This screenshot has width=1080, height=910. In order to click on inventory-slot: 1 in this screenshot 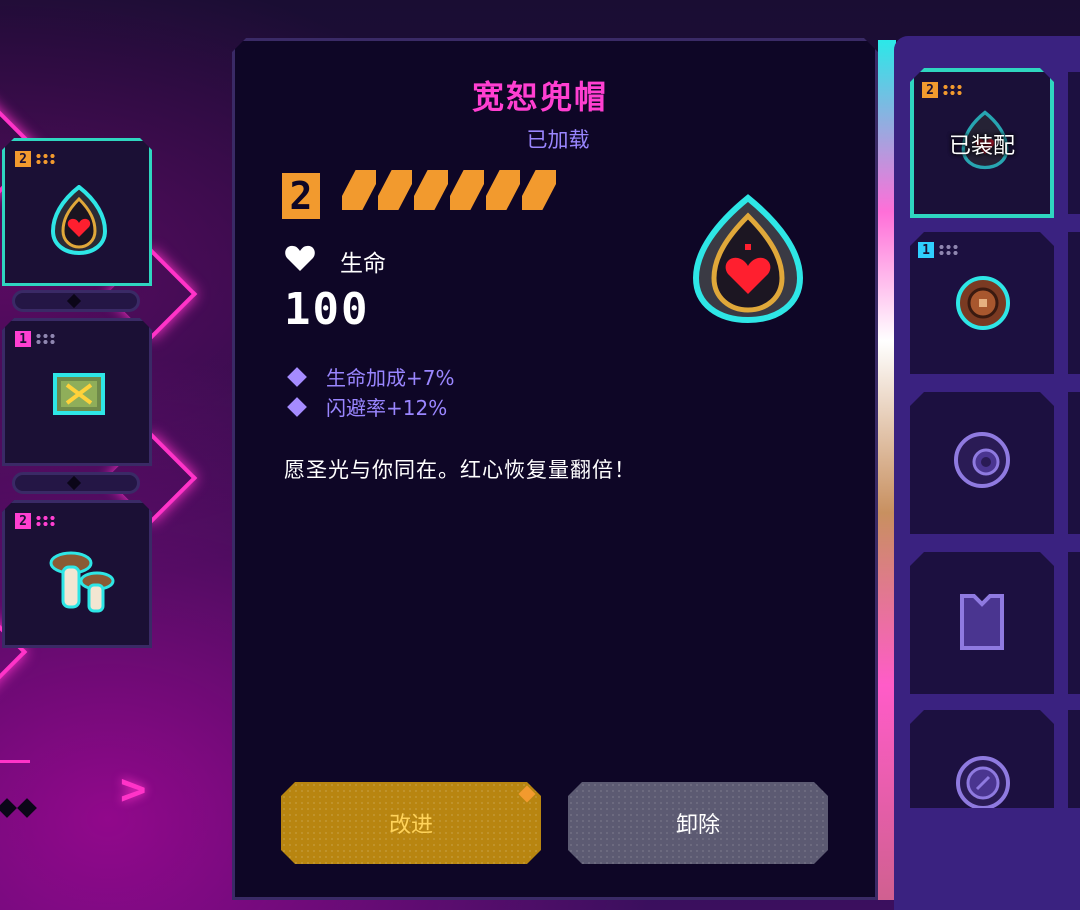, I will do `click(982, 303)`.